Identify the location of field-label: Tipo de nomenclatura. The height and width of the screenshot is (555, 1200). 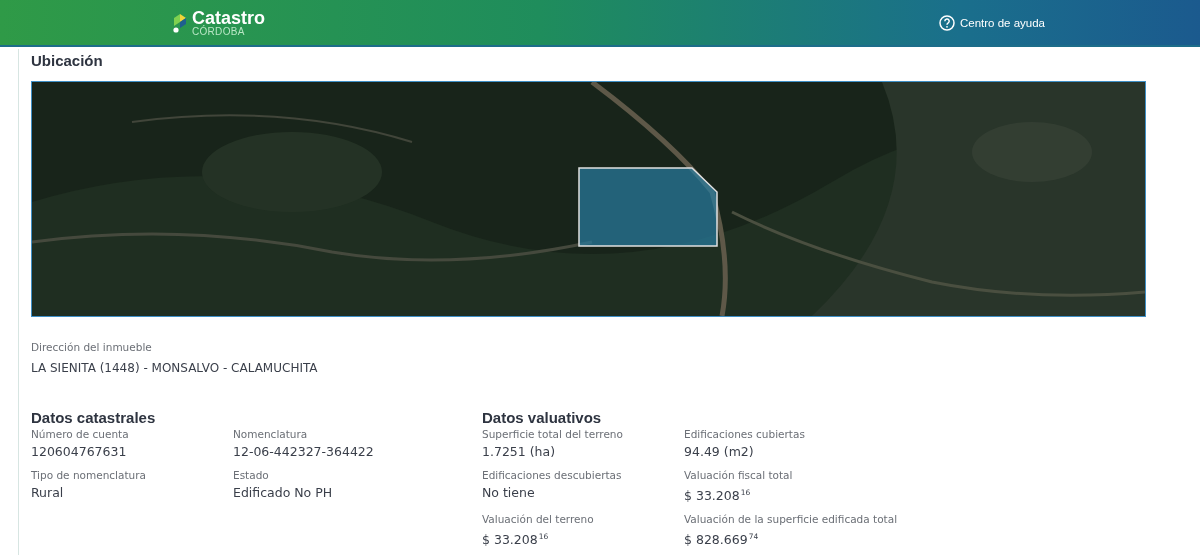
(89, 475).